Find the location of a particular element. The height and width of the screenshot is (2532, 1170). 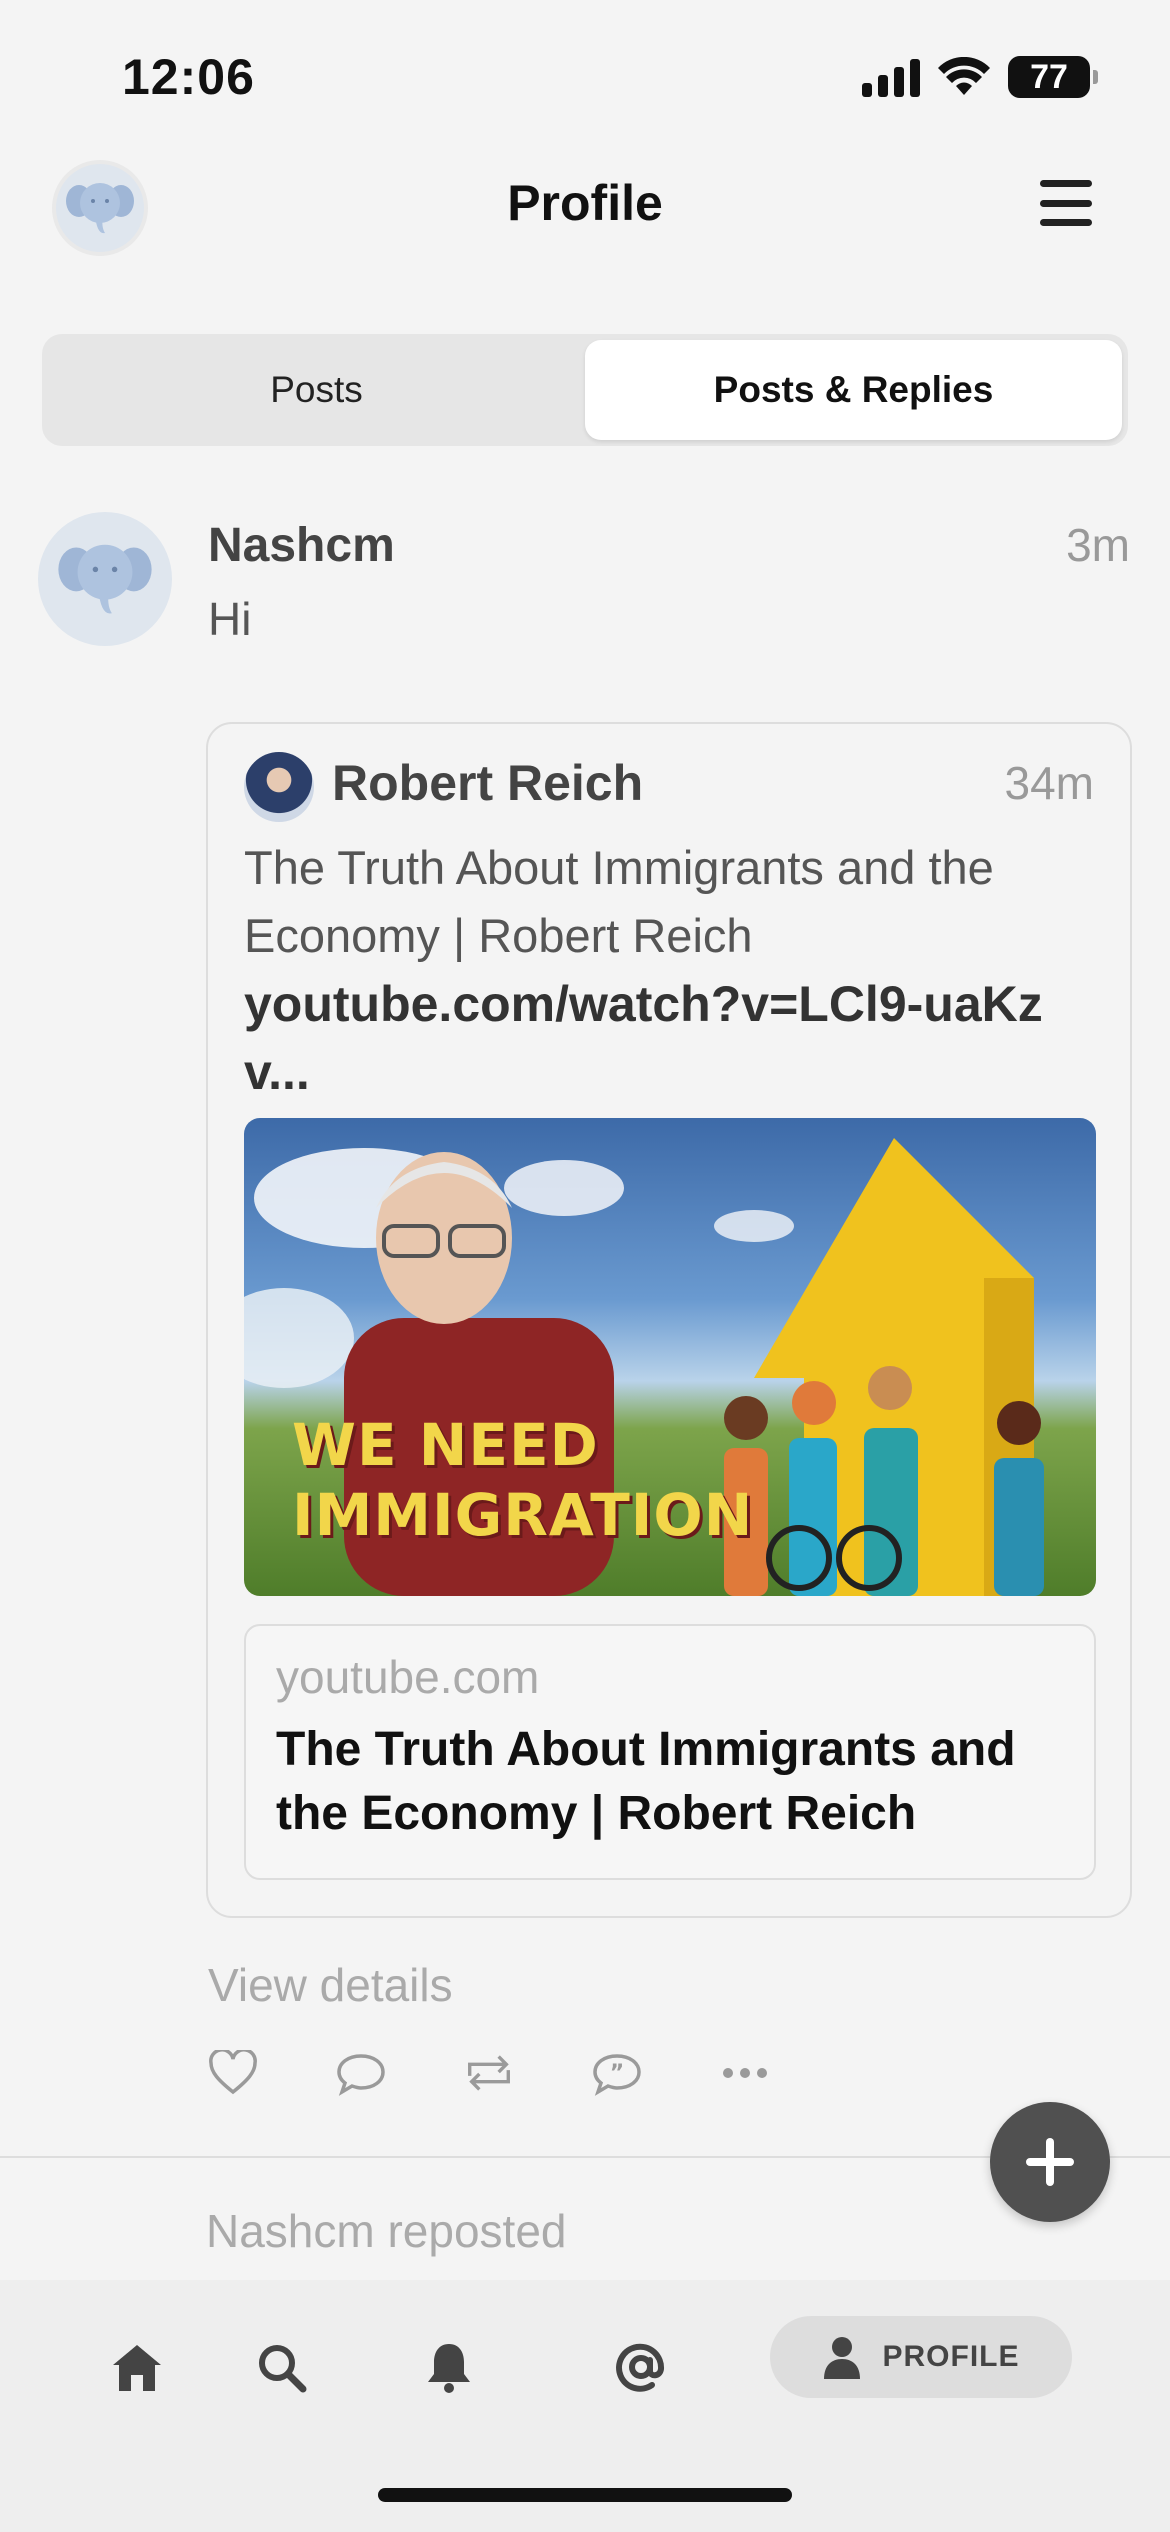

post-actions: ” is located at coordinates (489, 2073).